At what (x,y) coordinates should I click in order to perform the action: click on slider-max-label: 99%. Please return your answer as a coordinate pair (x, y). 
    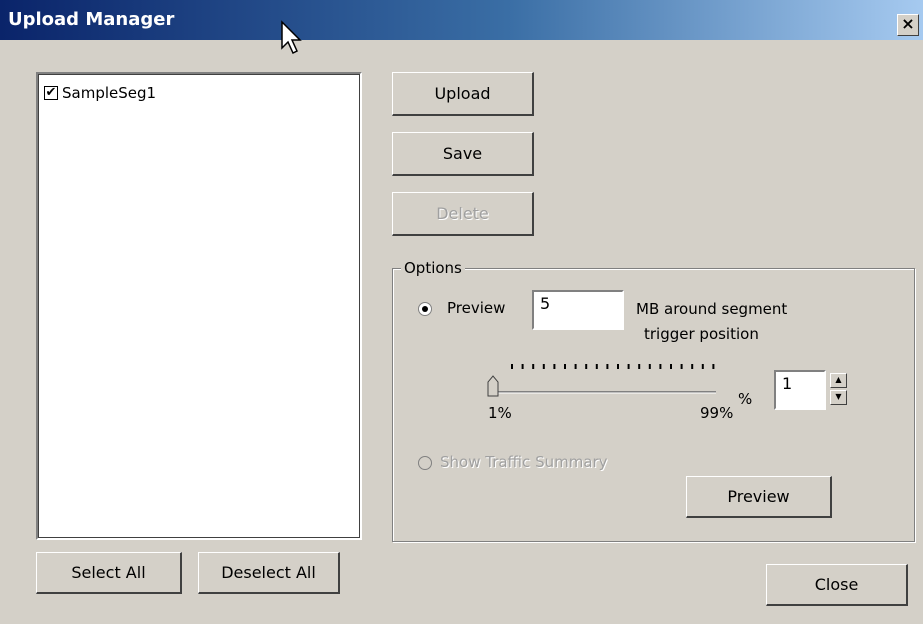
    Looking at the image, I should click on (717, 413).